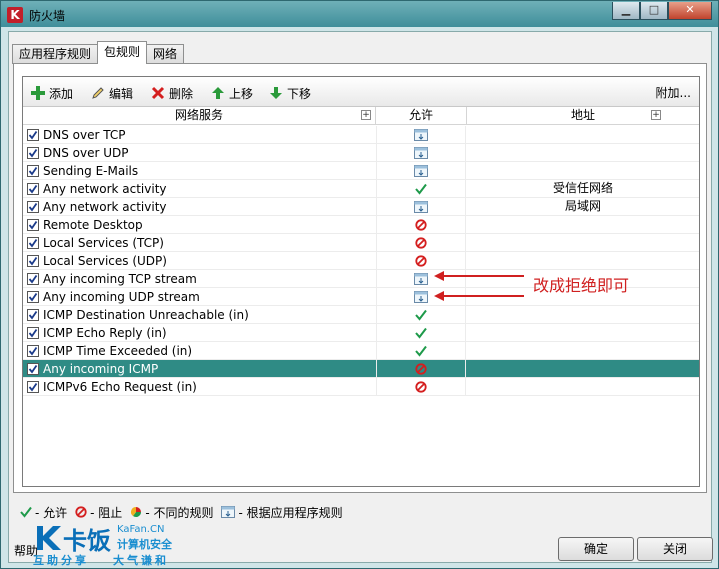 The width and height of the screenshot is (719, 569). Describe the element at coordinates (583, 116) in the screenshot. I see `column-header-address: 地址` at that location.